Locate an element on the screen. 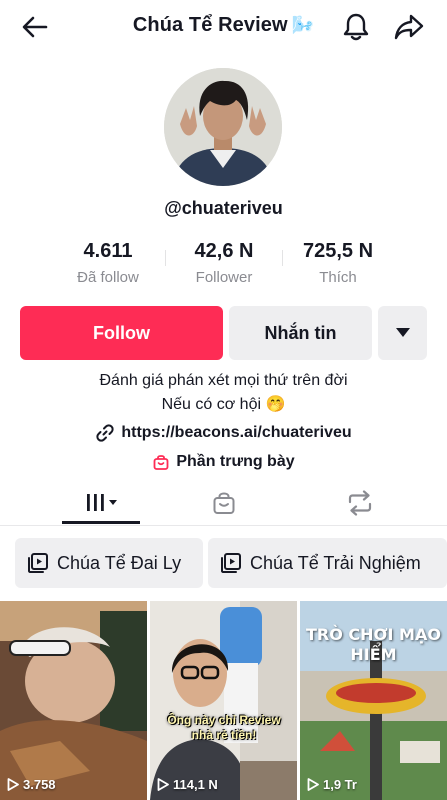  video-thumbnail: TRÒ CHƠI MẠO HIỂM 1,9 Tr is located at coordinates (373, 700).